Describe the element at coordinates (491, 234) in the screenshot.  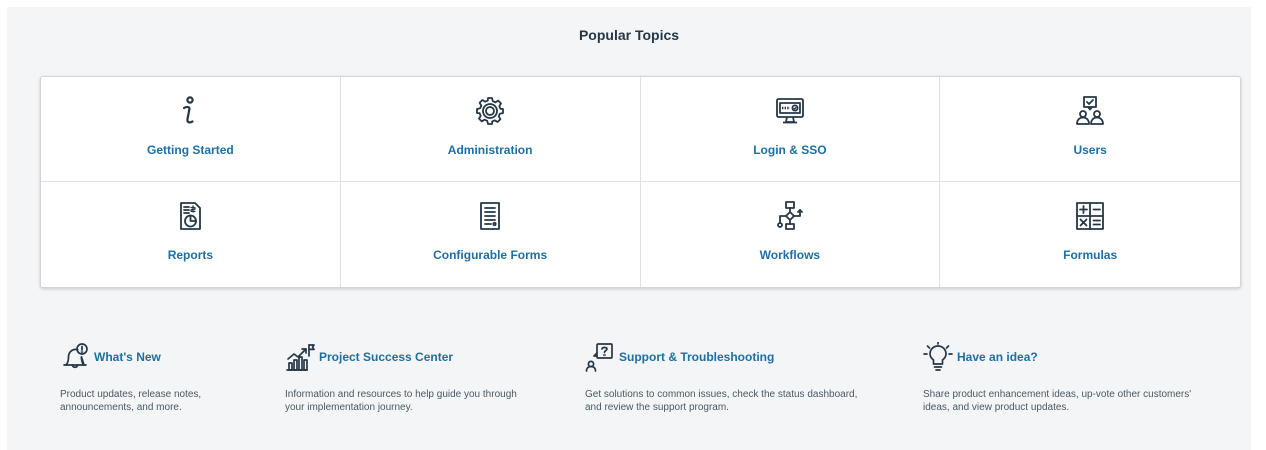
I see `tile-configurable-forms: Configurable Forms` at that location.